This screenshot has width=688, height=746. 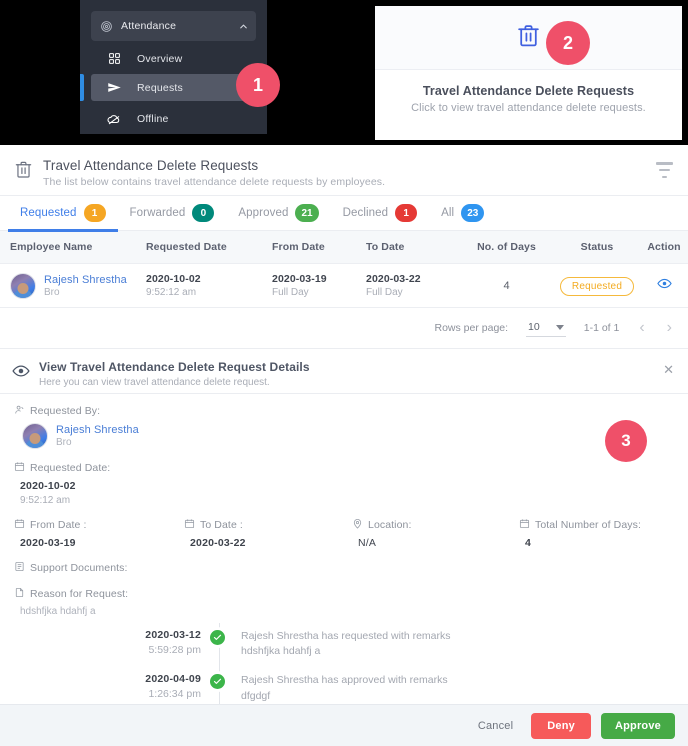 I want to click on field-label: Location:, so click(x=435, y=525).